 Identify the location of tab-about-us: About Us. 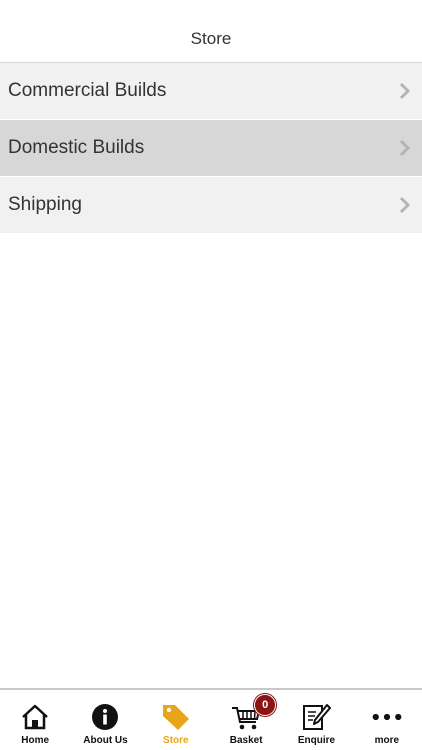
(105, 720).